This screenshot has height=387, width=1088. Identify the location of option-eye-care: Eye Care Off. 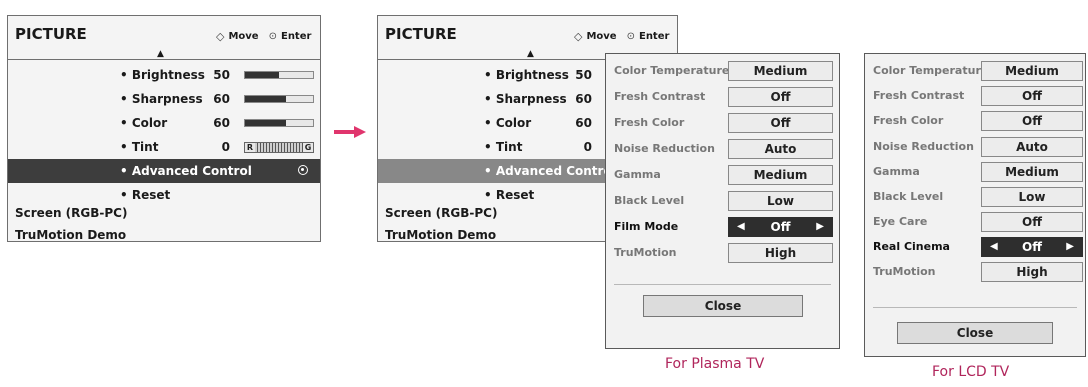
(975, 222).